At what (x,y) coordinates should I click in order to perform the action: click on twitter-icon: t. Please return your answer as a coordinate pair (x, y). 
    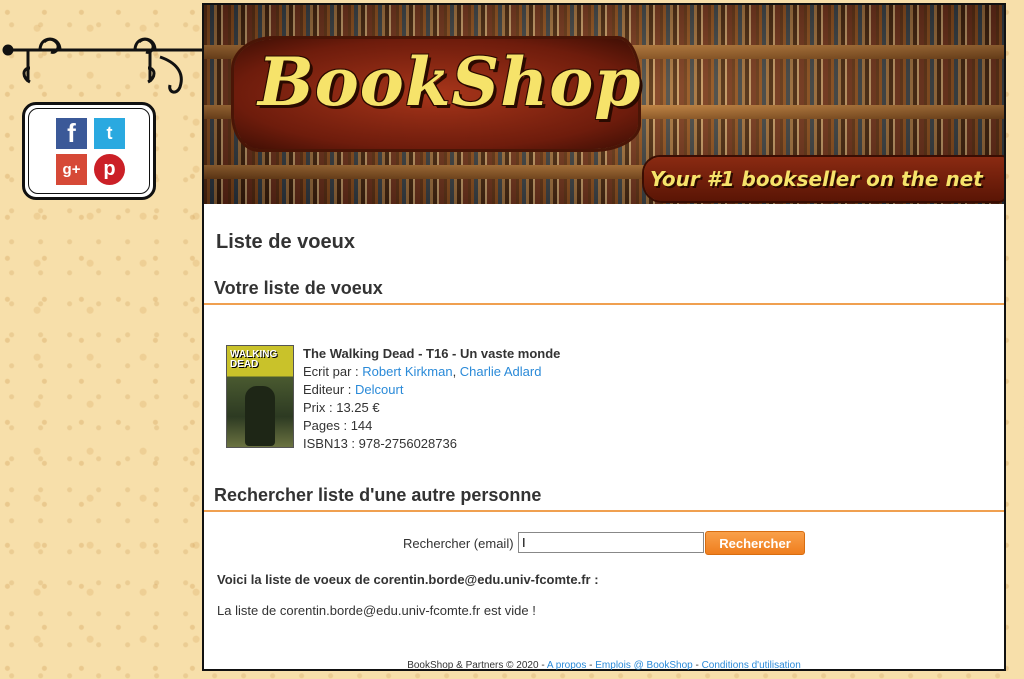
    Looking at the image, I should click on (109, 133).